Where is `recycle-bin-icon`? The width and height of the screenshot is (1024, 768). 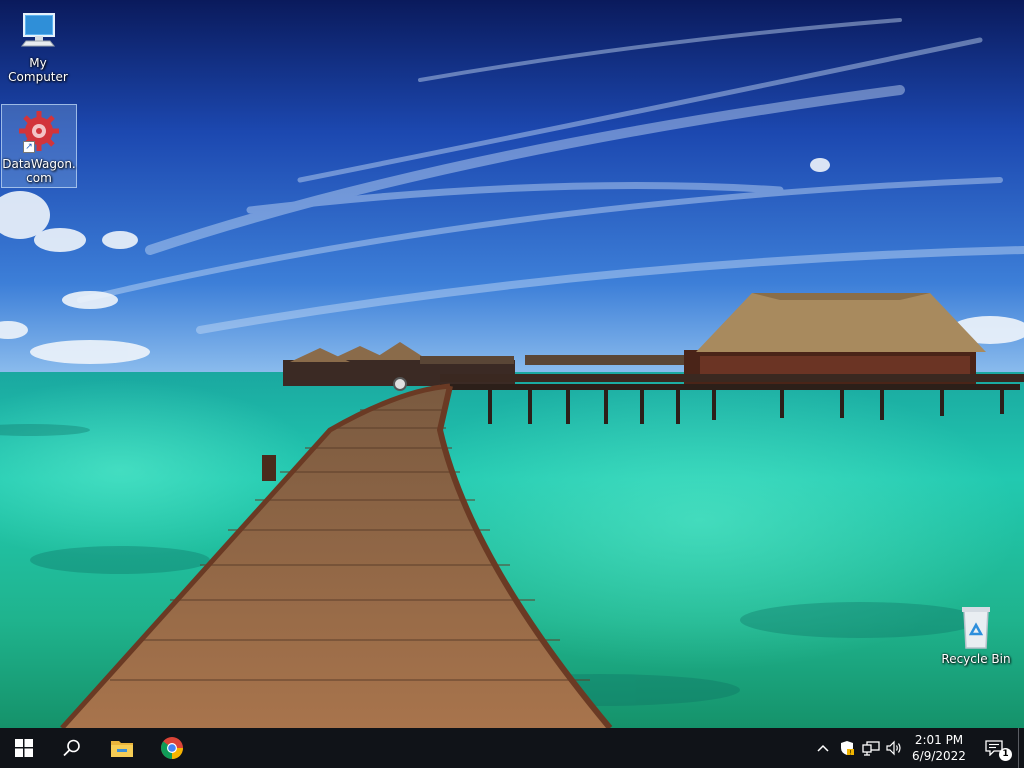
recycle-bin-icon is located at coordinates (976, 627).